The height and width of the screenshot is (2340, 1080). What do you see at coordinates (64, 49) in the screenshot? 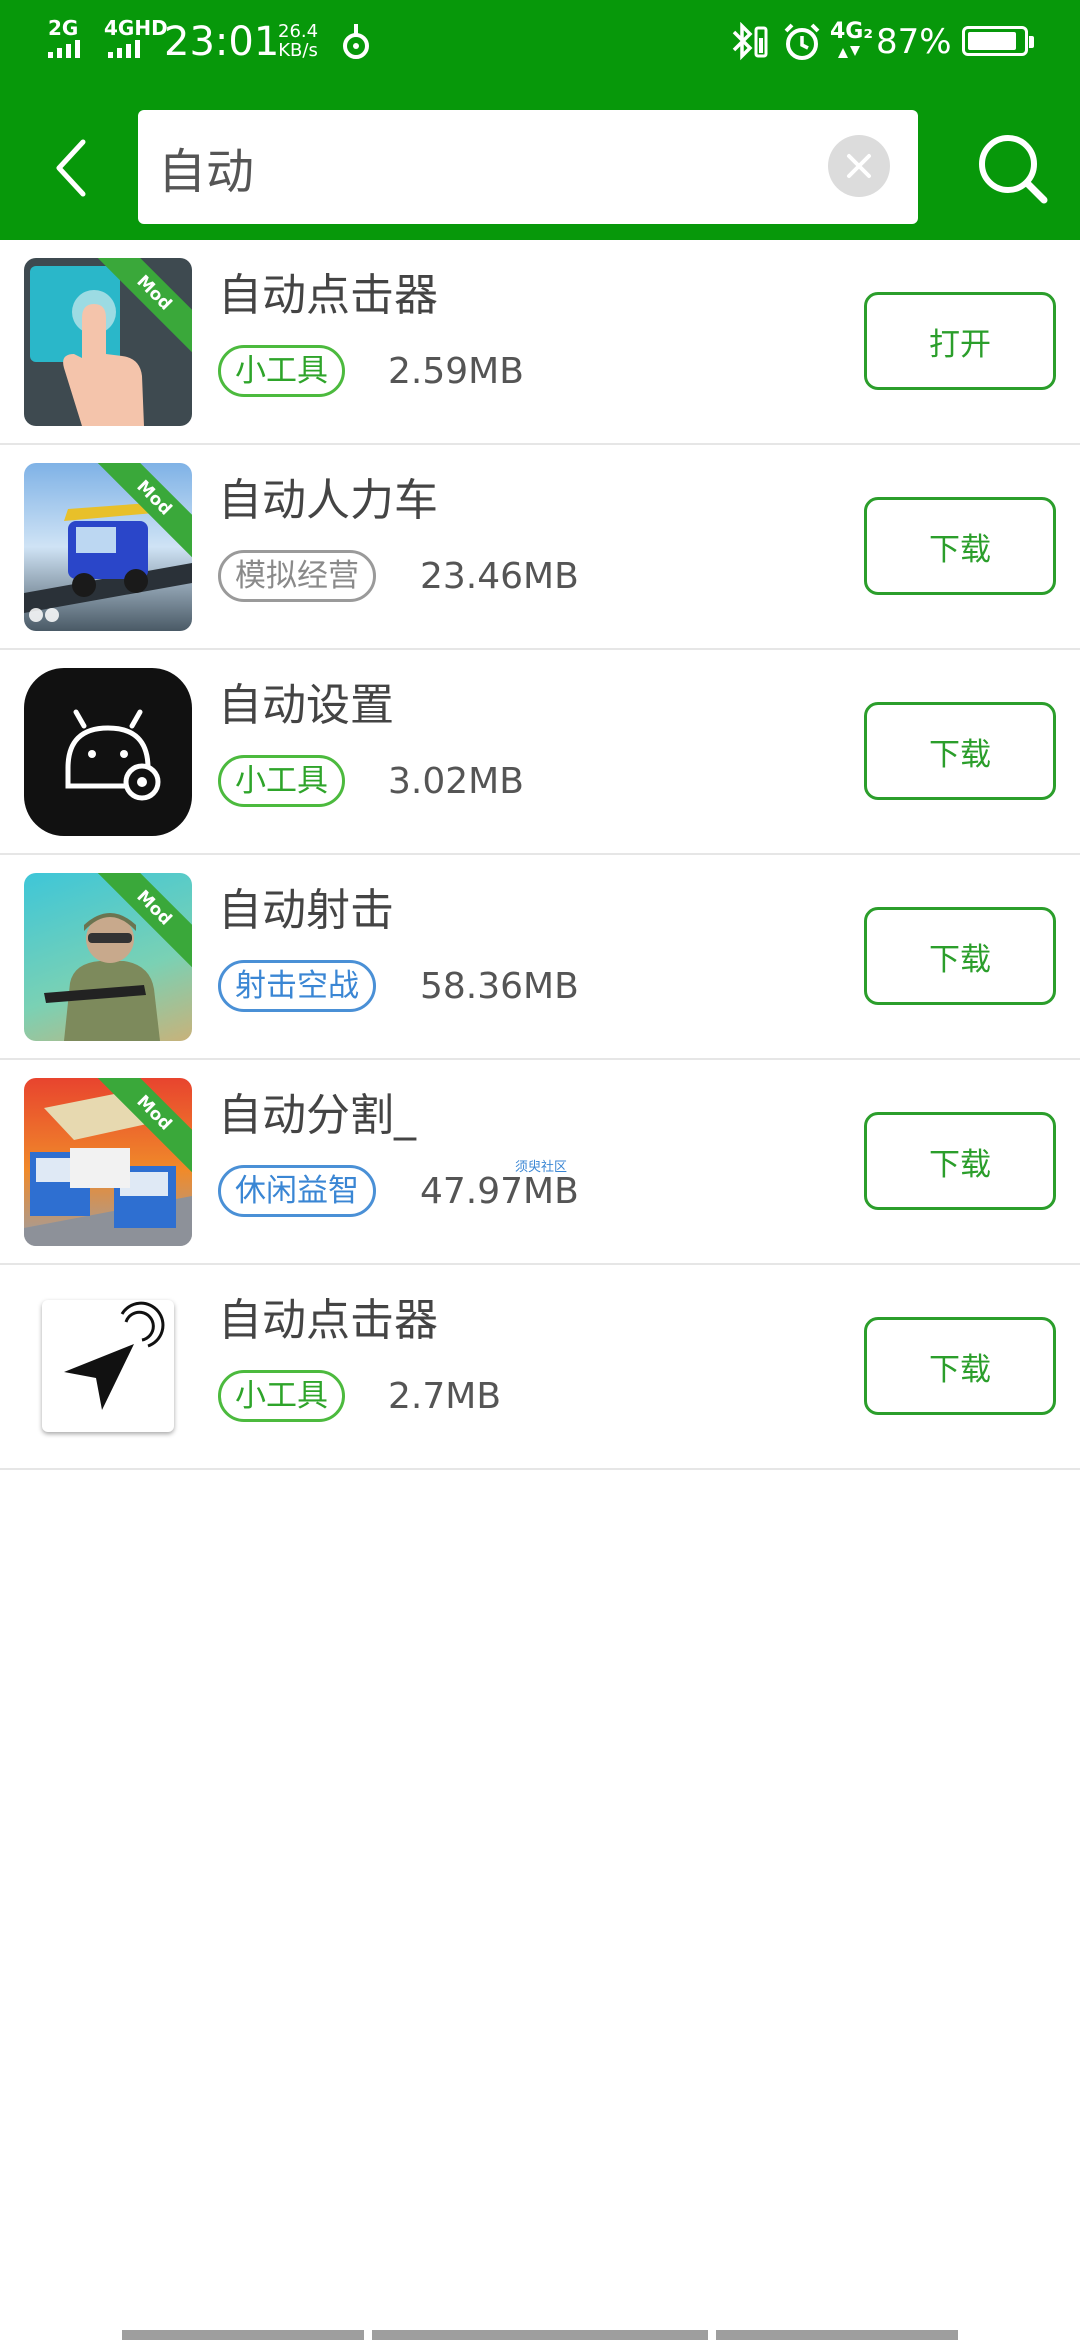
I see `sim1-signal-icon` at bounding box center [64, 49].